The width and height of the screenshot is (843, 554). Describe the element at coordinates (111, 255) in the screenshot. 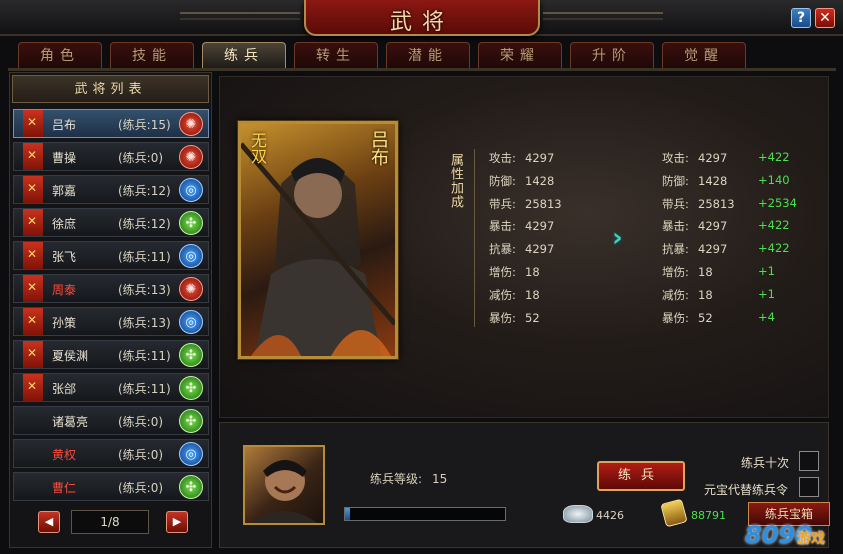

I see `general-row: 张飞 (练兵:11) ◎` at that location.